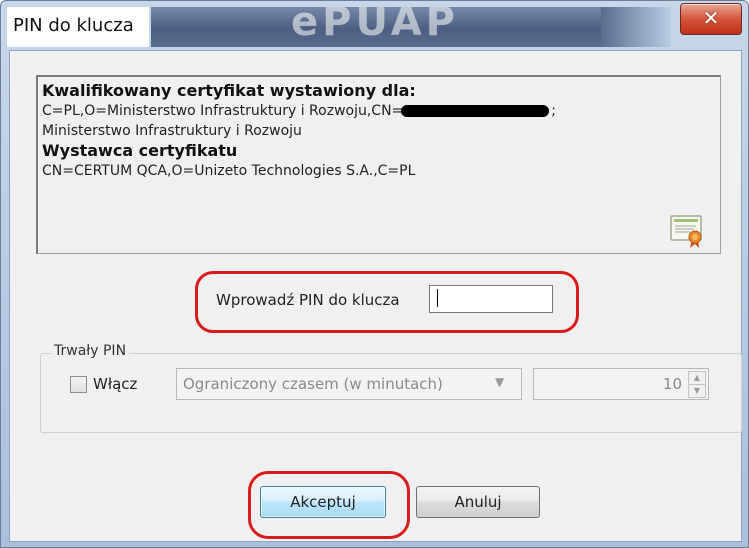 The width and height of the screenshot is (749, 548). I want to click on minutes-value: 10, so click(672, 384).